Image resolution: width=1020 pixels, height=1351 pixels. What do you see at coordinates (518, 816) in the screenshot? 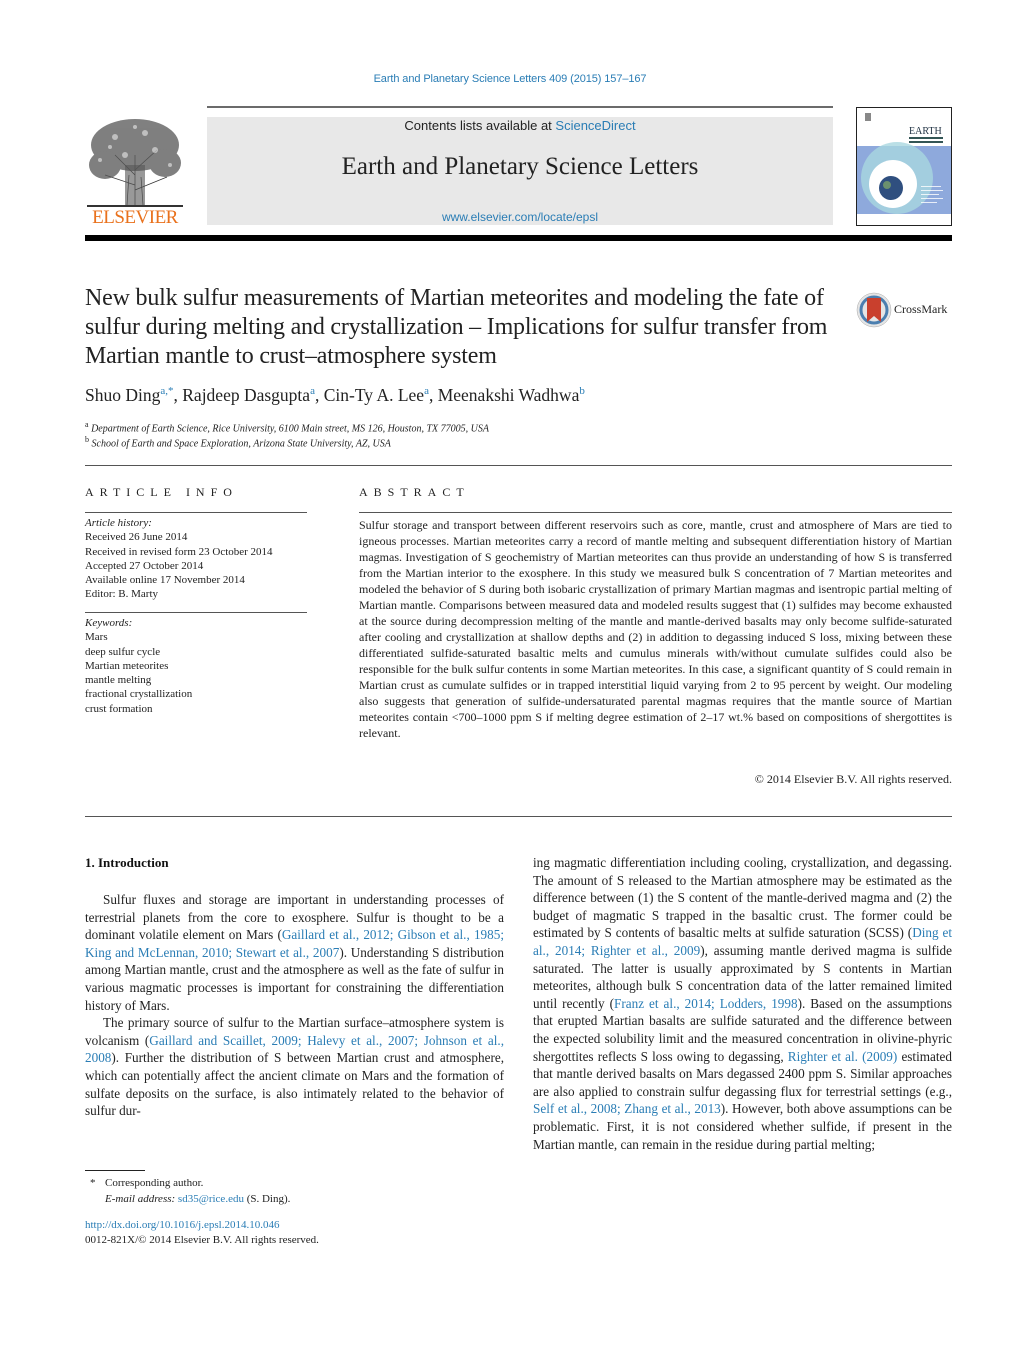
I see `abstract-bottom-rule` at bounding box center [518, 816].